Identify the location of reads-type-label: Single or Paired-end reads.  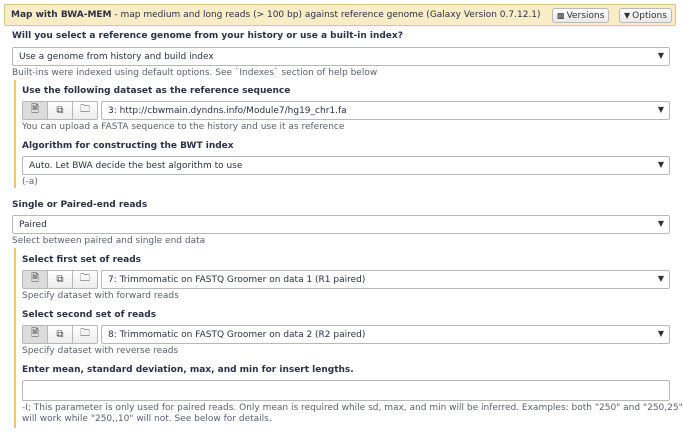
(80, 205).